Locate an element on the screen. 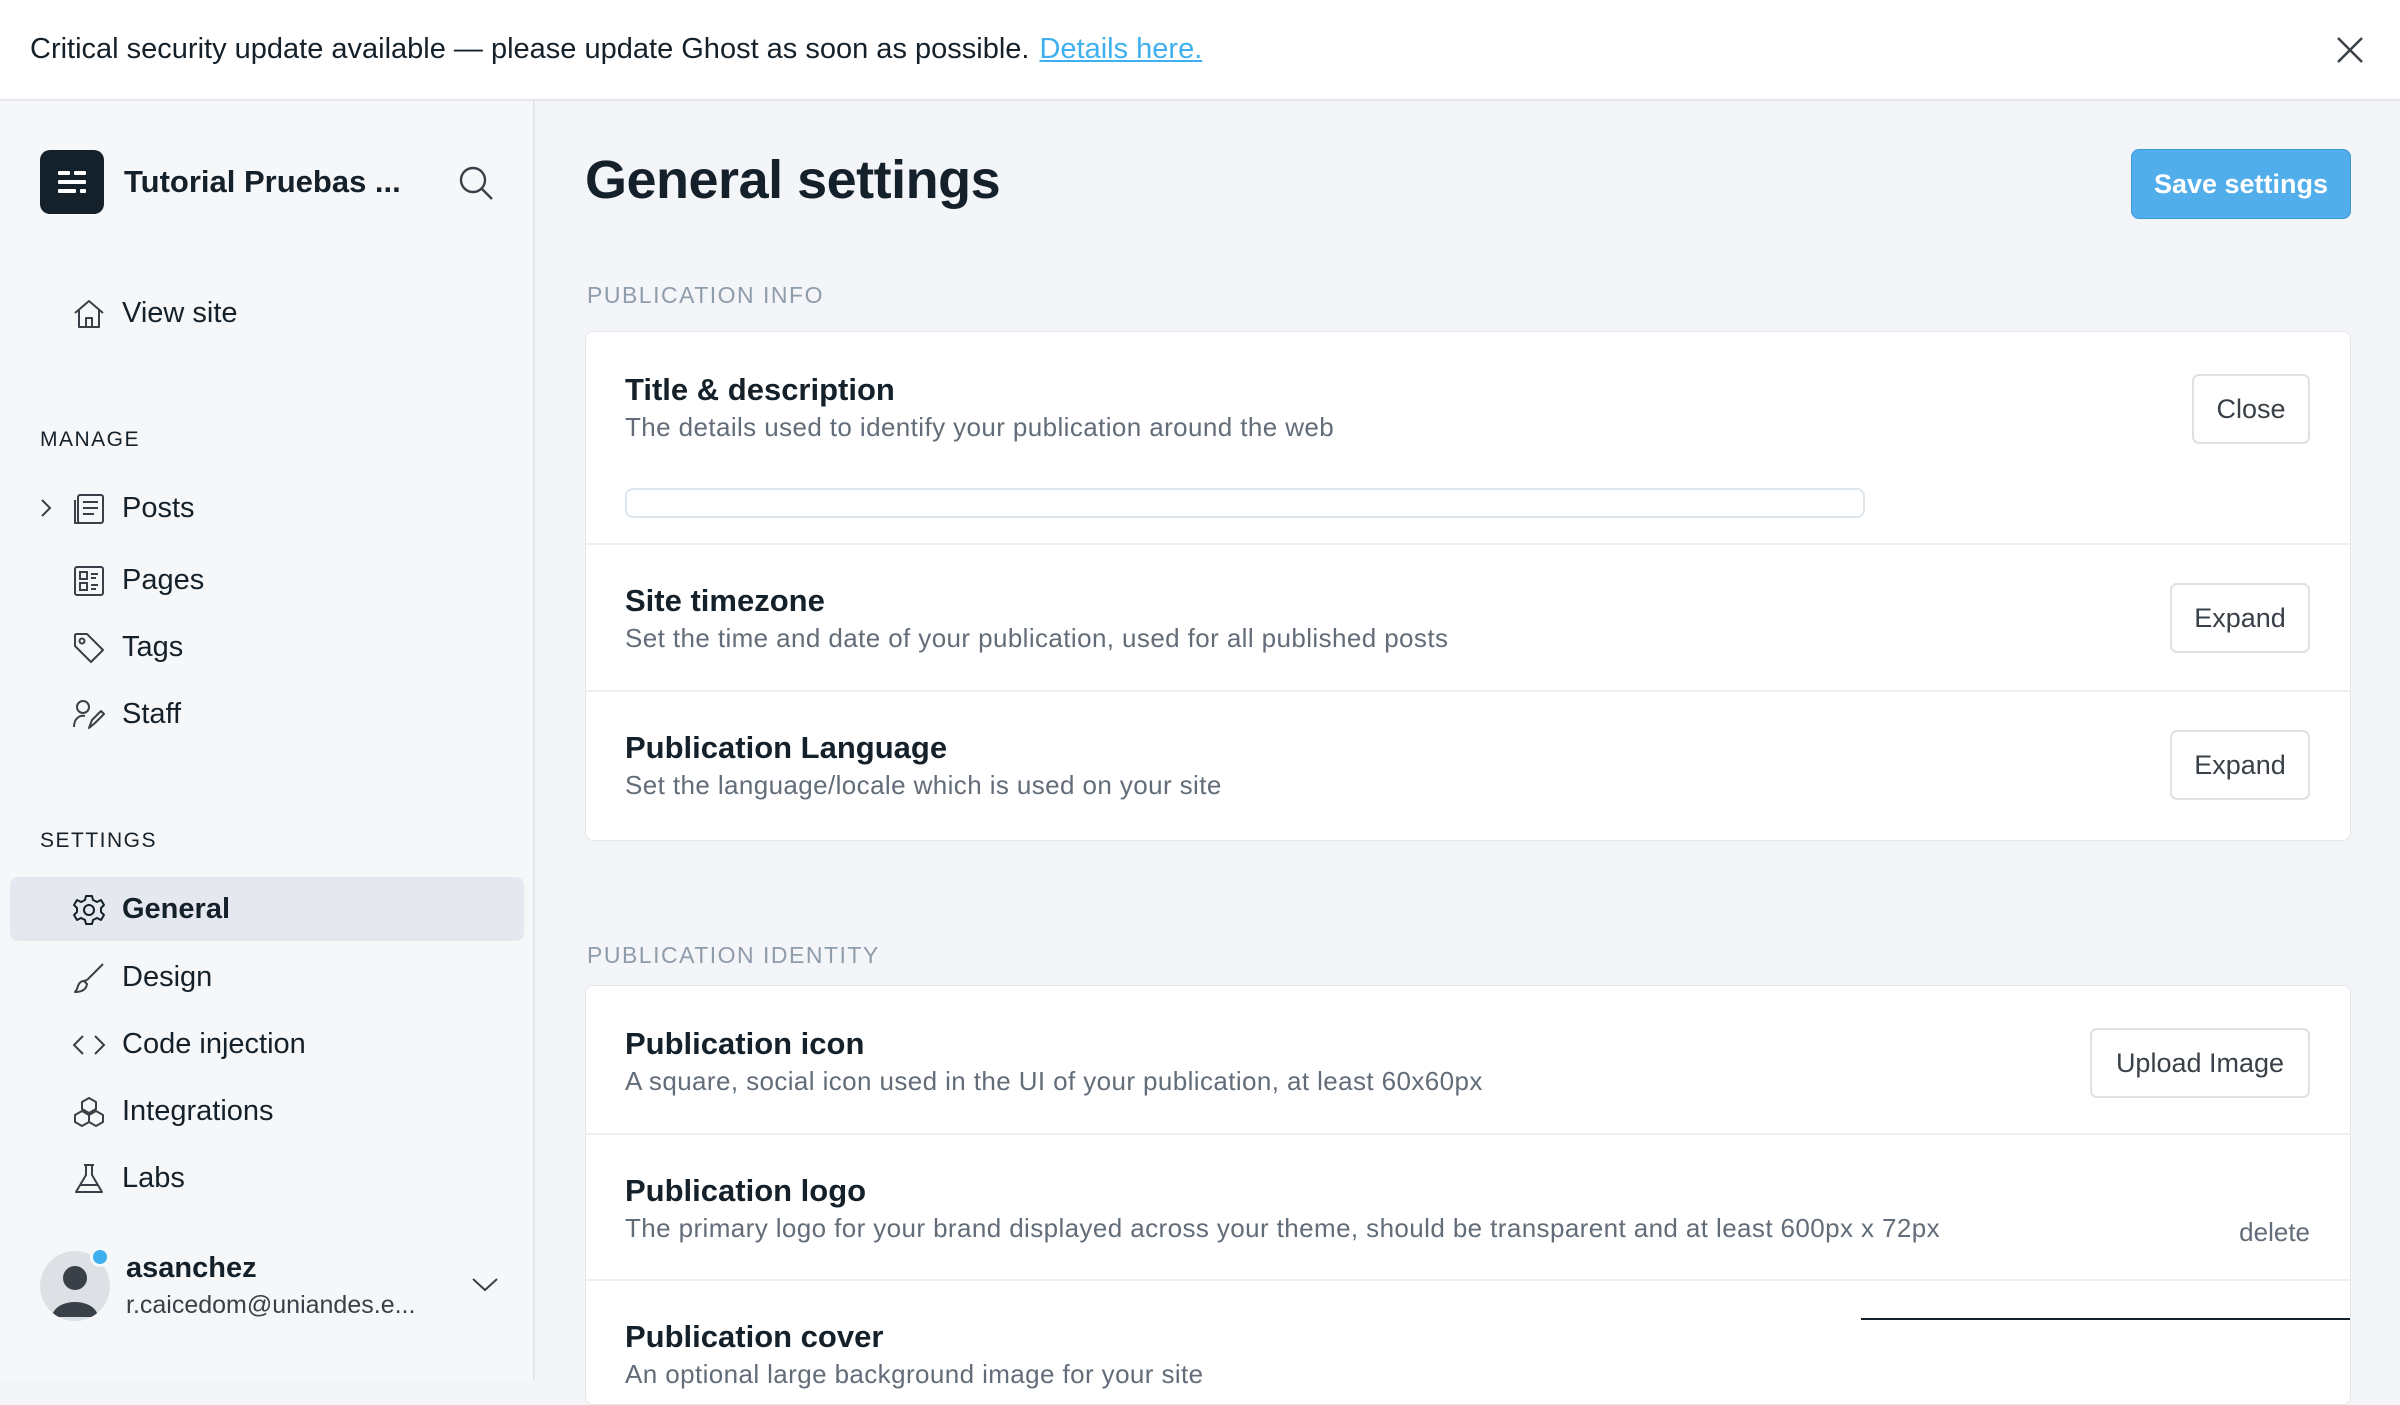  nav-tags-label: Tags is located at coordinates (153, 646).